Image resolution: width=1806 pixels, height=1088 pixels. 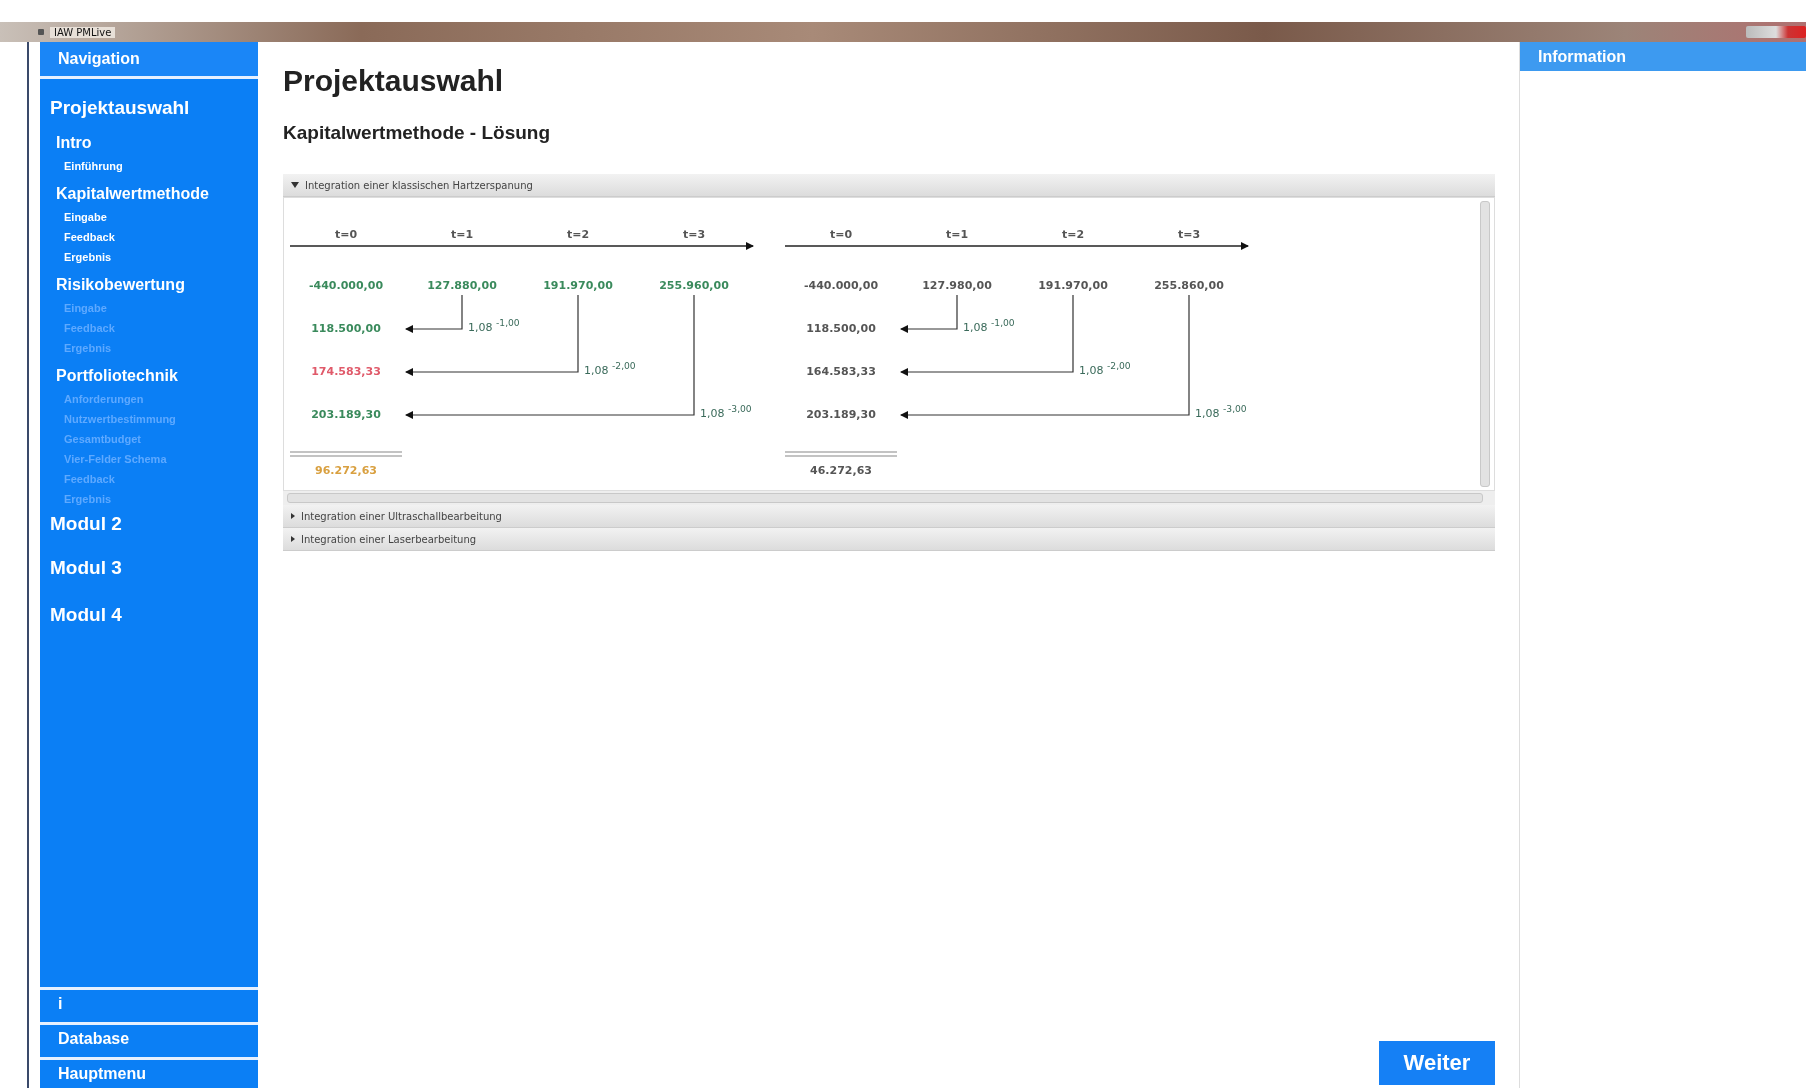 I want to click on net-present-value: 46.272,63, so click(x=841, y=470).